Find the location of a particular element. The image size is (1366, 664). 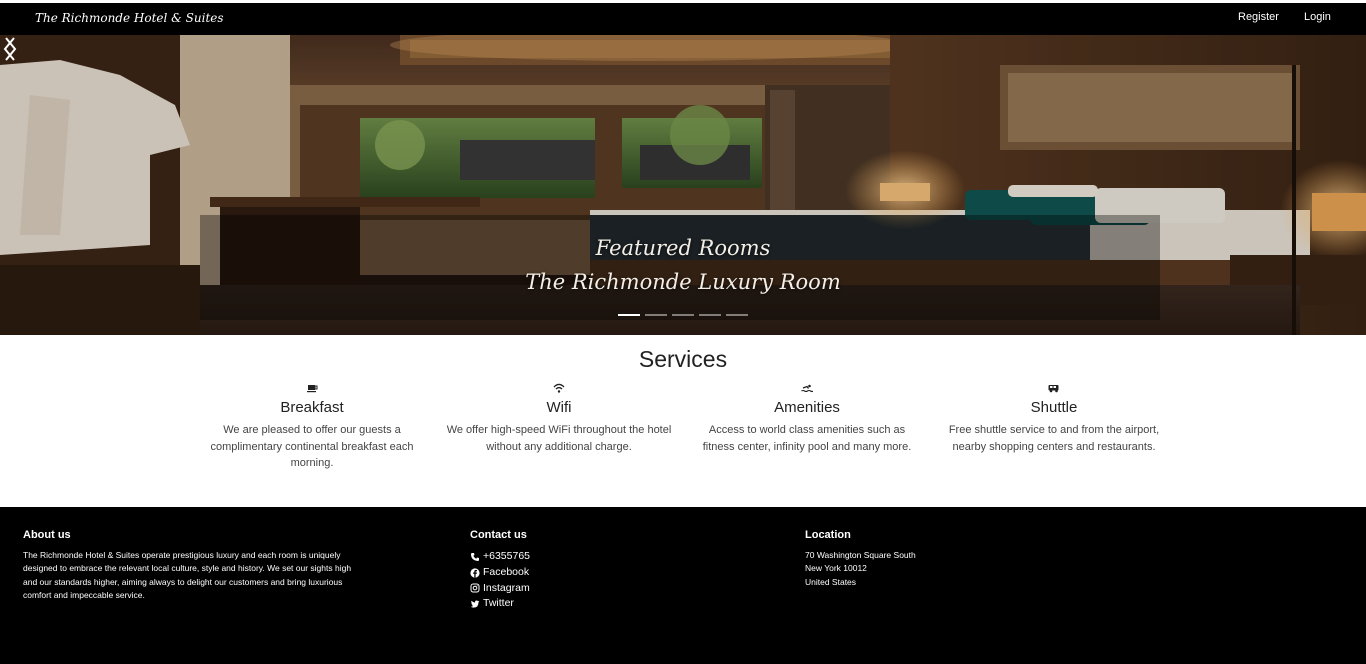

wifi-icon is located at coordinates (559, 388).